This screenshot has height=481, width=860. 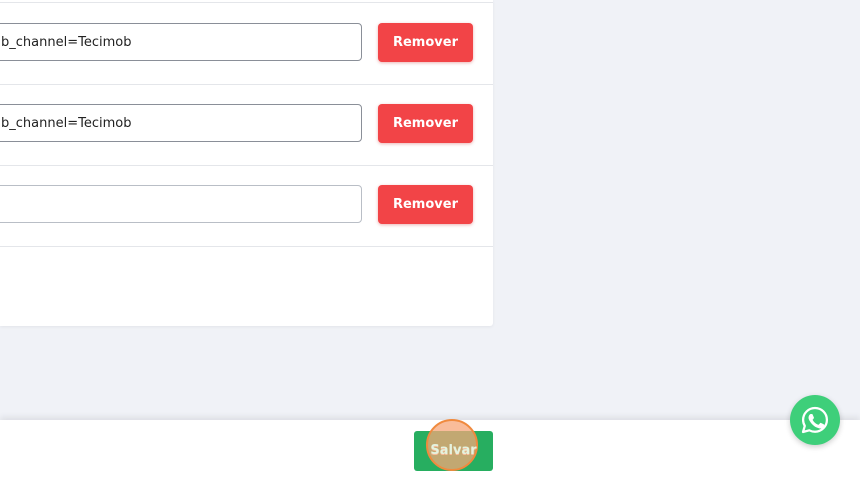 I want to click on whatsapp-icon, so click(x=815, y=420).